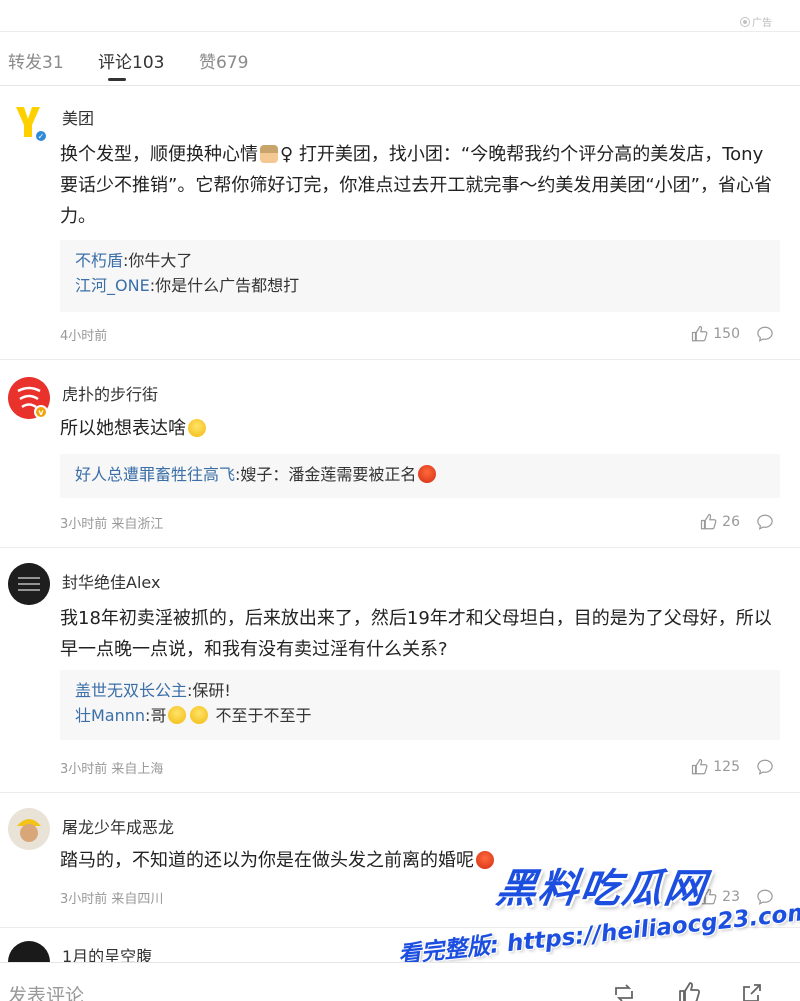  I want to click on bottom-action-bar: 发表评论, so click(400, 981).